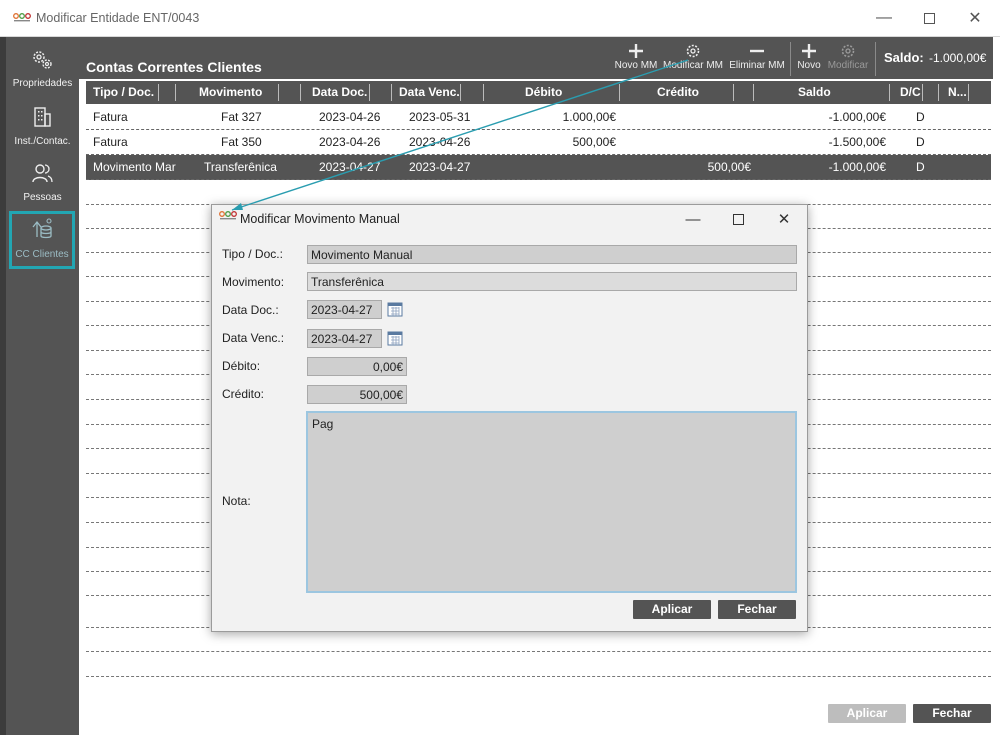  Describe the element at coordinates (848, 65) in the screenshot. I see `modificar-label: Modificar` at that location.